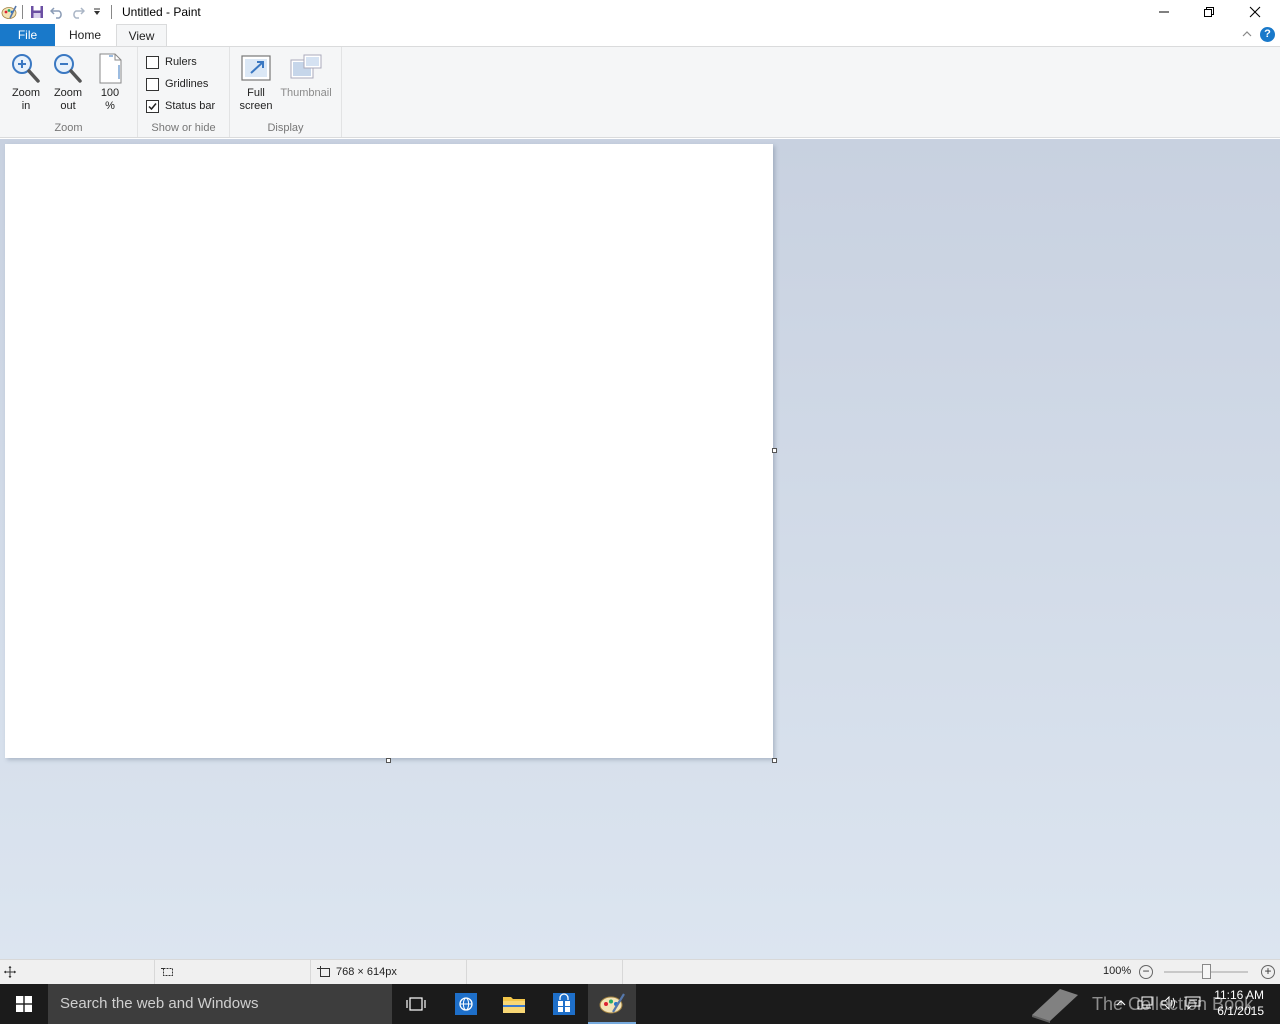  I want to click on show-or-hide-group-label: Show or hide, so click(183, 128).